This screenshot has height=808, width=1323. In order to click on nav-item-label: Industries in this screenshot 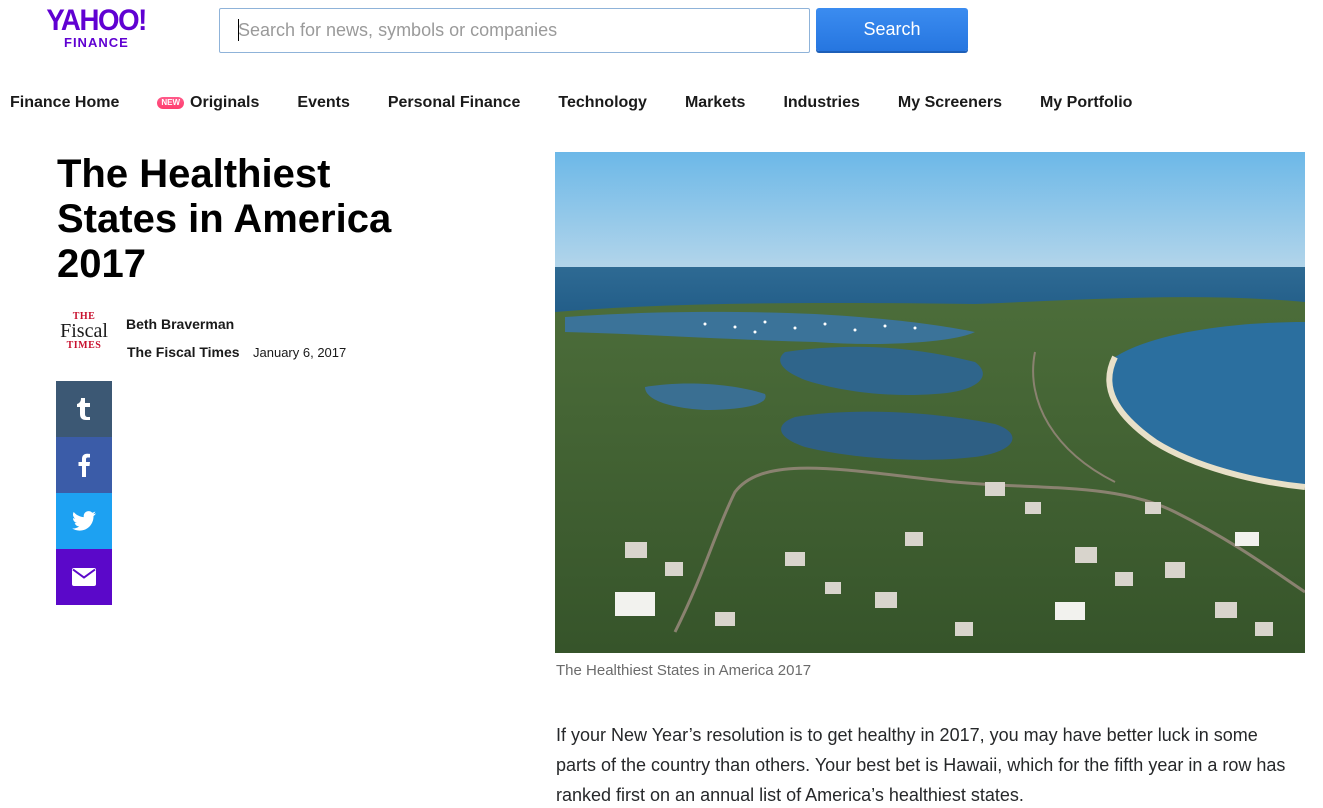, I will do `click(821, 102)`.